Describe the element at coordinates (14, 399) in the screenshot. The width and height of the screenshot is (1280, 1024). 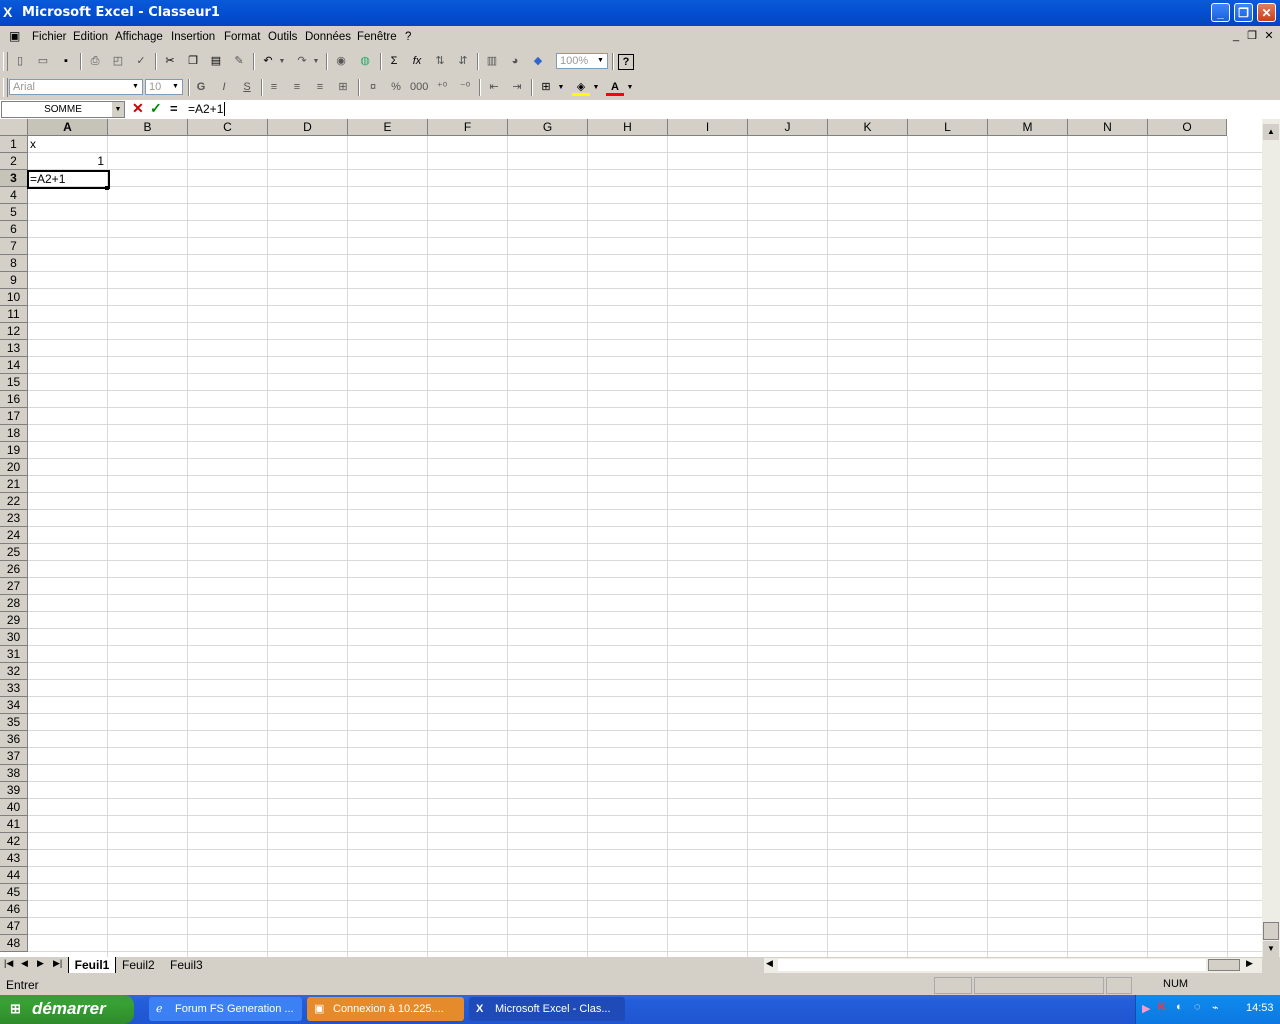
I see `row-header-16: 16` at that location.